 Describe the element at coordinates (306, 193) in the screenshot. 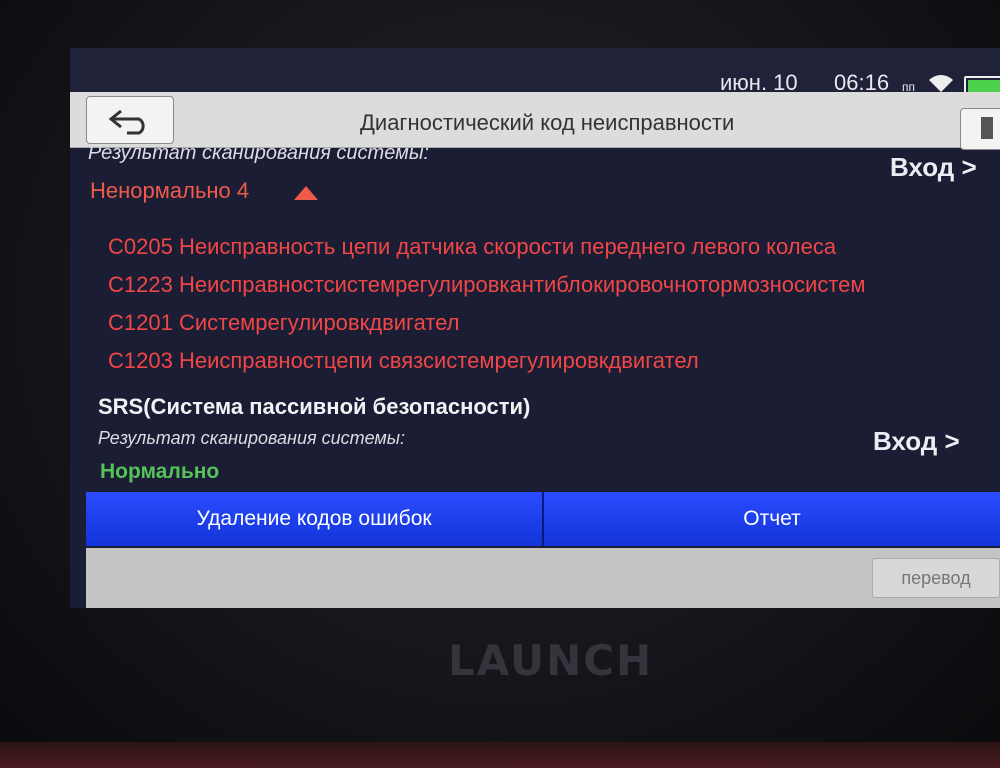

I see `collapse-triangle-icon` at that location.